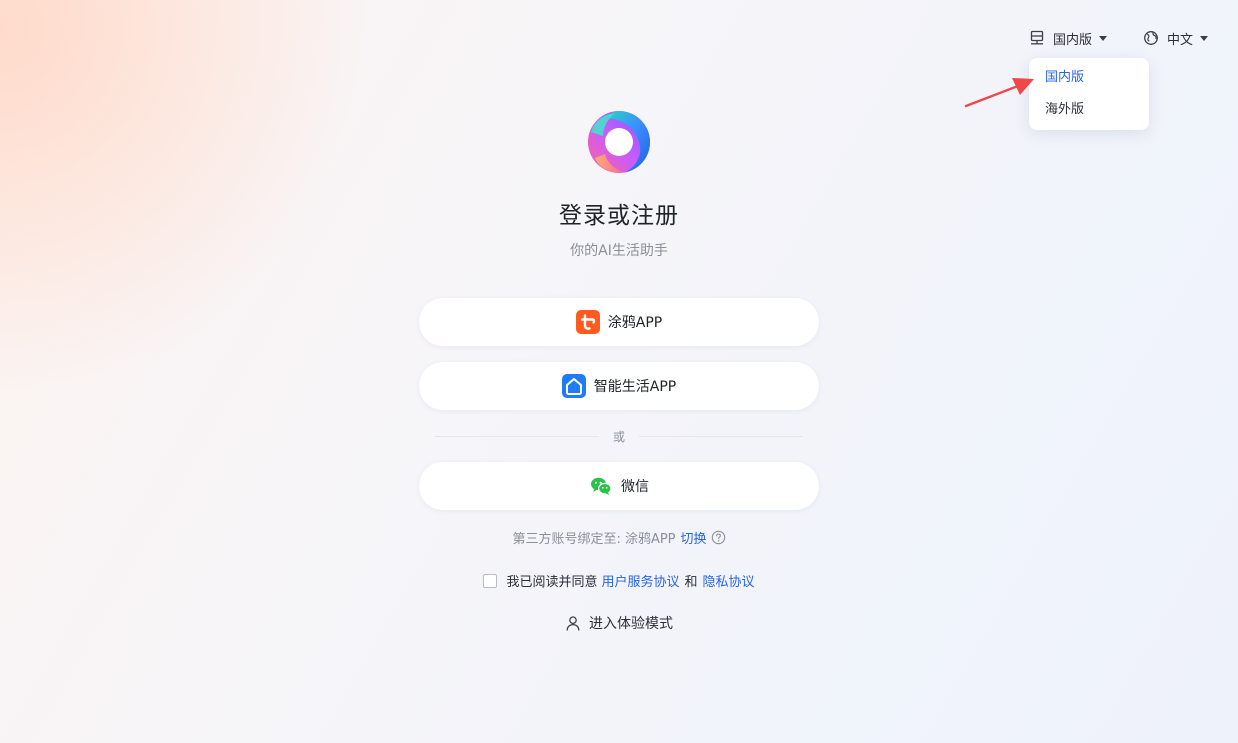  Describe the element at coordinates (490, 580) in the screenshot. I see `agreement-checkbox` at that location.